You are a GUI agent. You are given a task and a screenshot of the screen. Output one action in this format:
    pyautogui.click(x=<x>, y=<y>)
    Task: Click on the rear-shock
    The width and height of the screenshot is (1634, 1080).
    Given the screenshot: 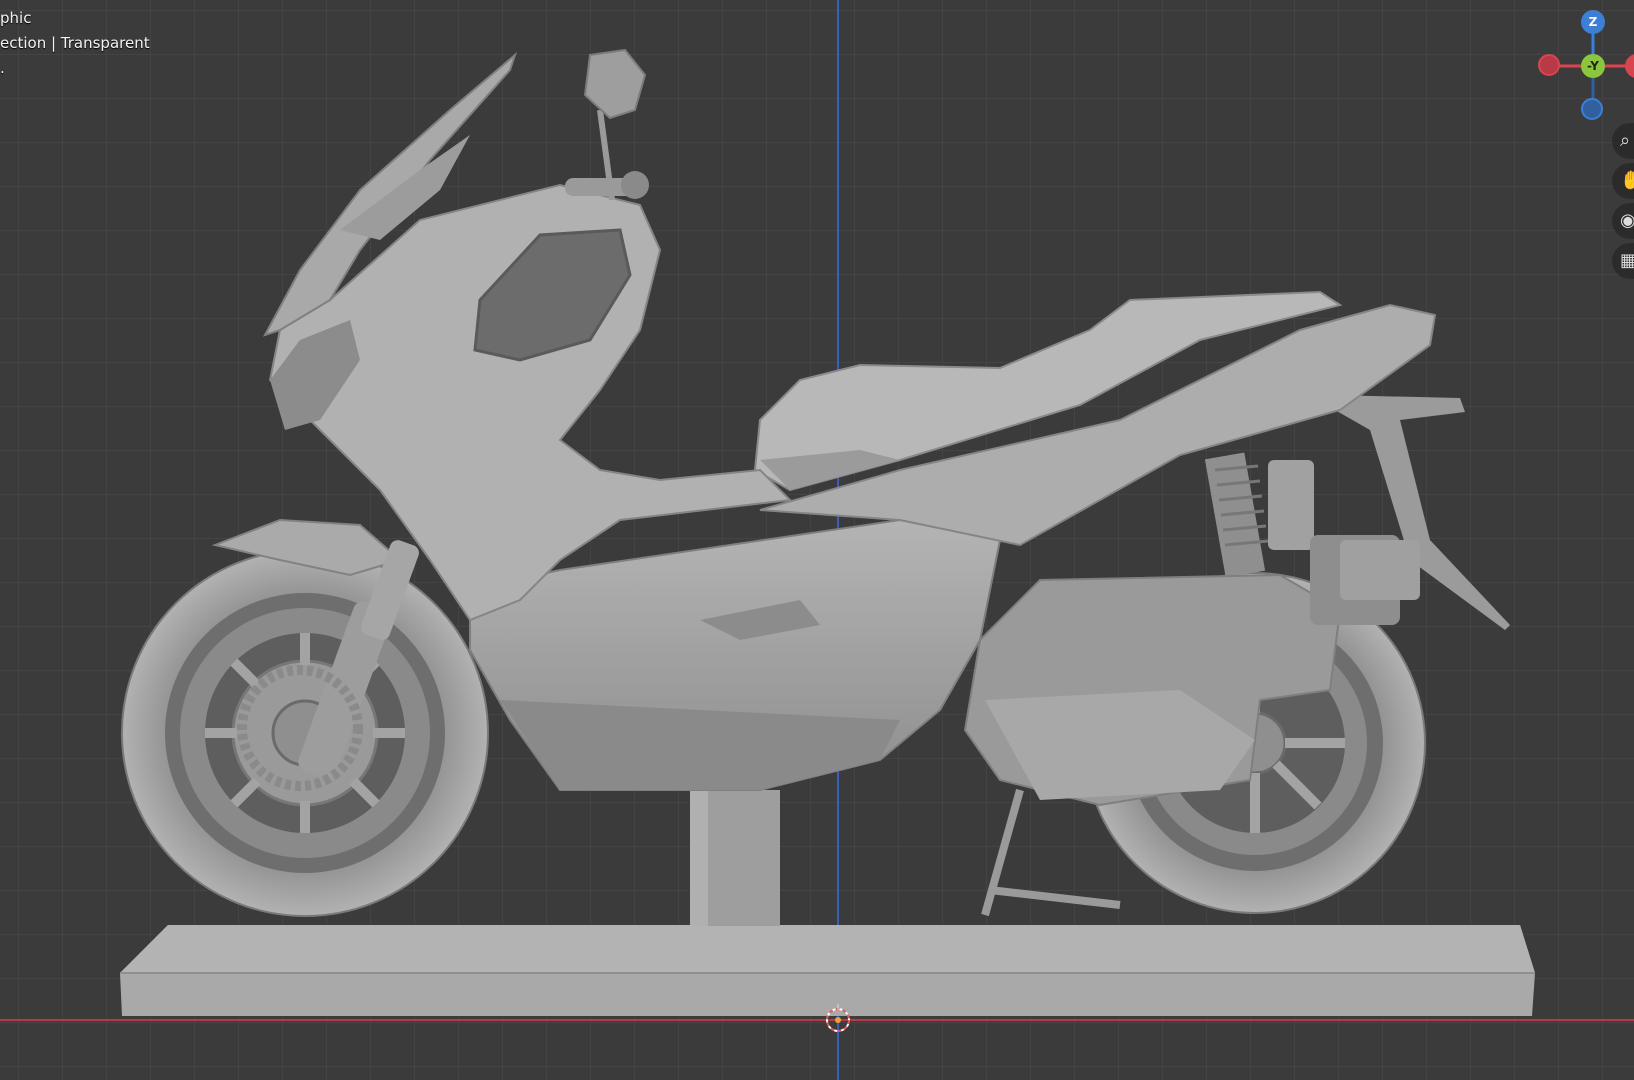 What is the action you would take?
    pyautogui.click(x=1259, y=515)
    